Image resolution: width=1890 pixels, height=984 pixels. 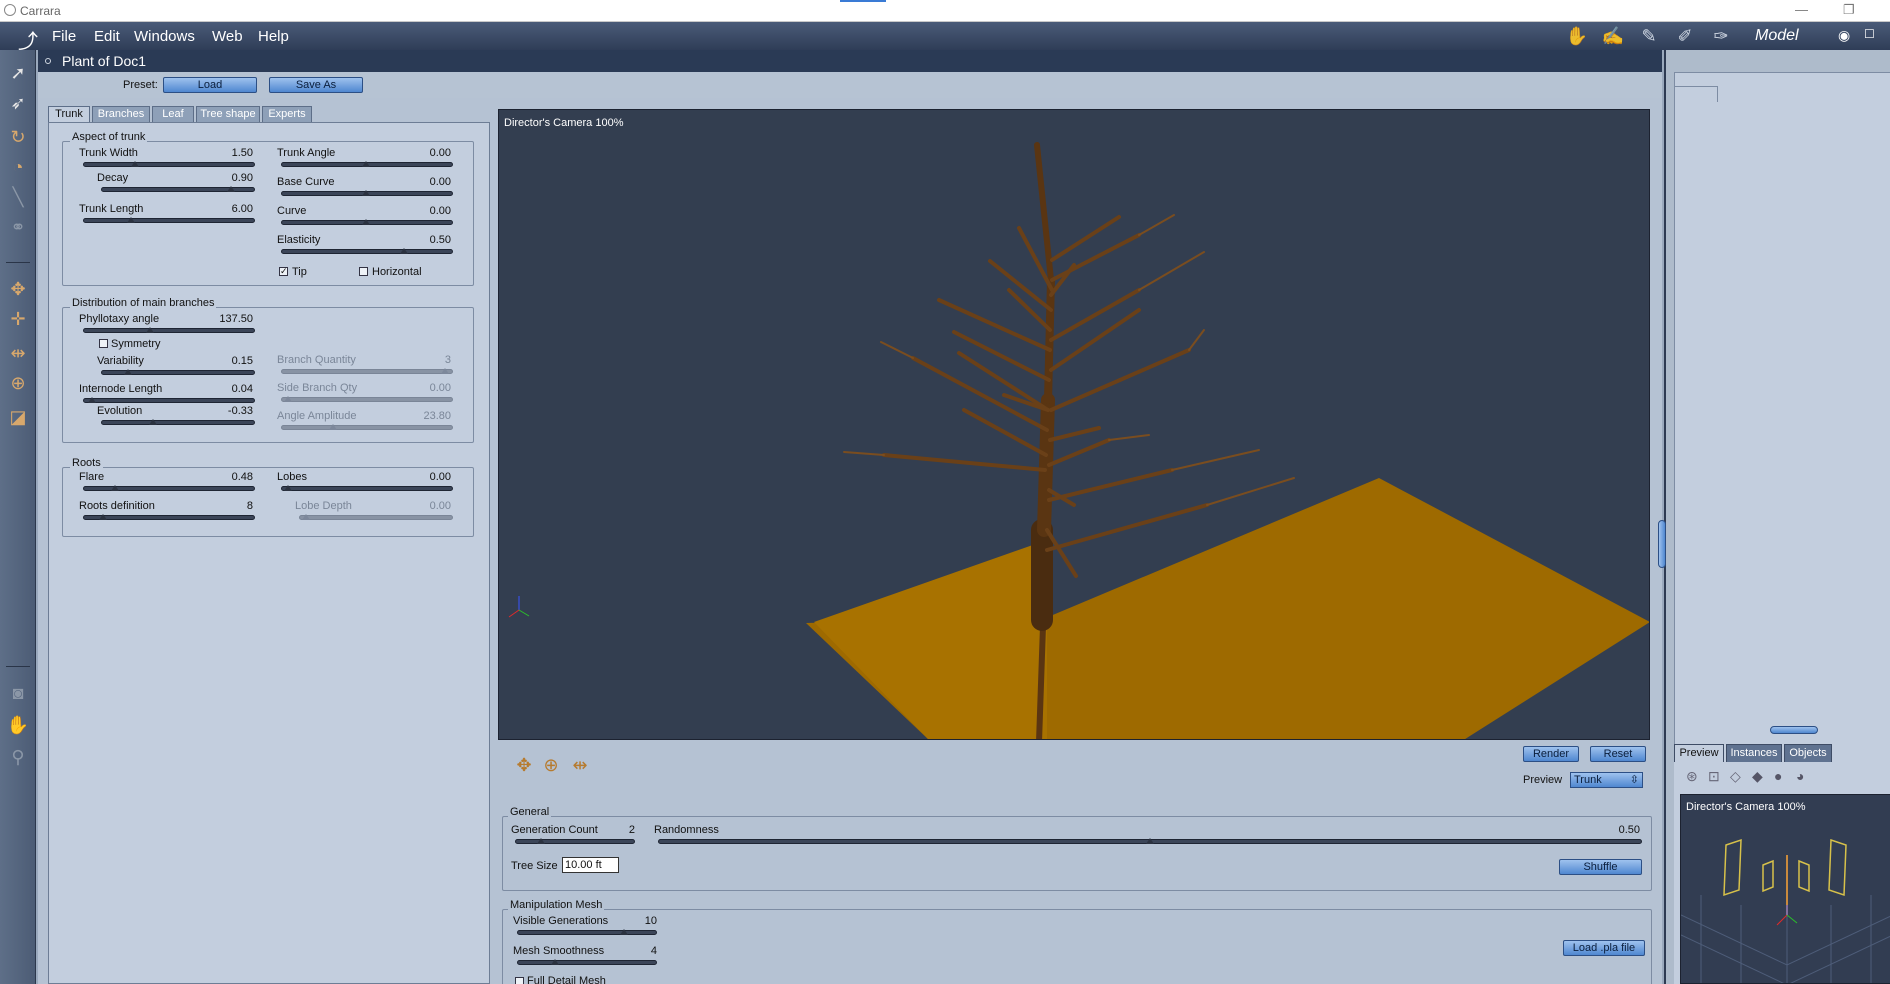 What do you see at coordinates (551, 765) in the screenshot?
I see `orbit-icon: ⊕` at bounding box center [551, 765].